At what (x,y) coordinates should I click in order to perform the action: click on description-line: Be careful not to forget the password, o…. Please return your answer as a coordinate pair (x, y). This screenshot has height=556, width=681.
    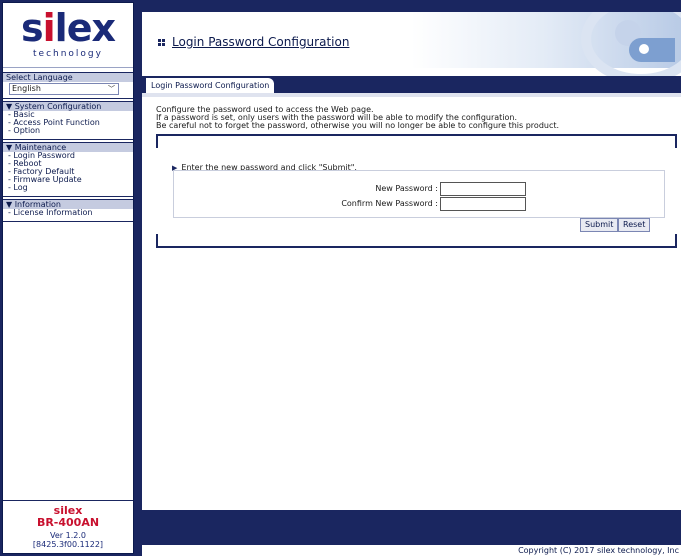
    Looking at the image, I should click on (358, 125).